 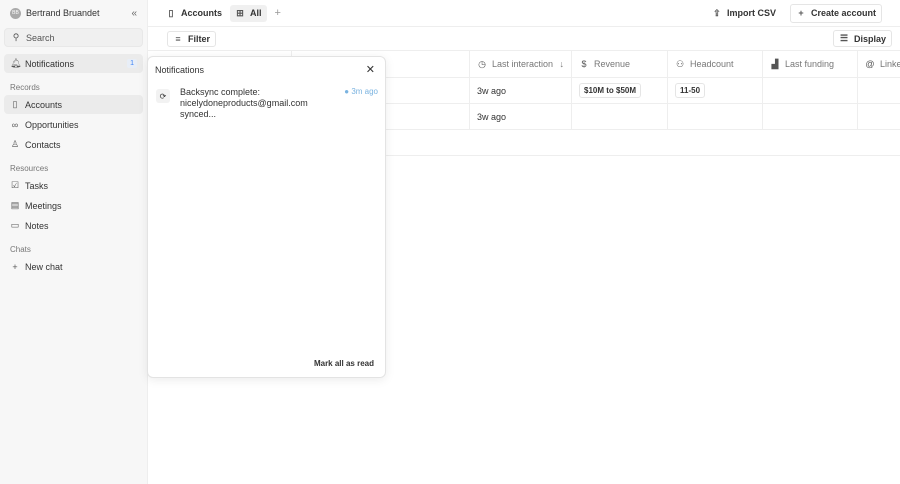 What do you see at coordinates (870, 64) in the screenshot?
I see `at-icon: @` at bounding box center [870, 64].